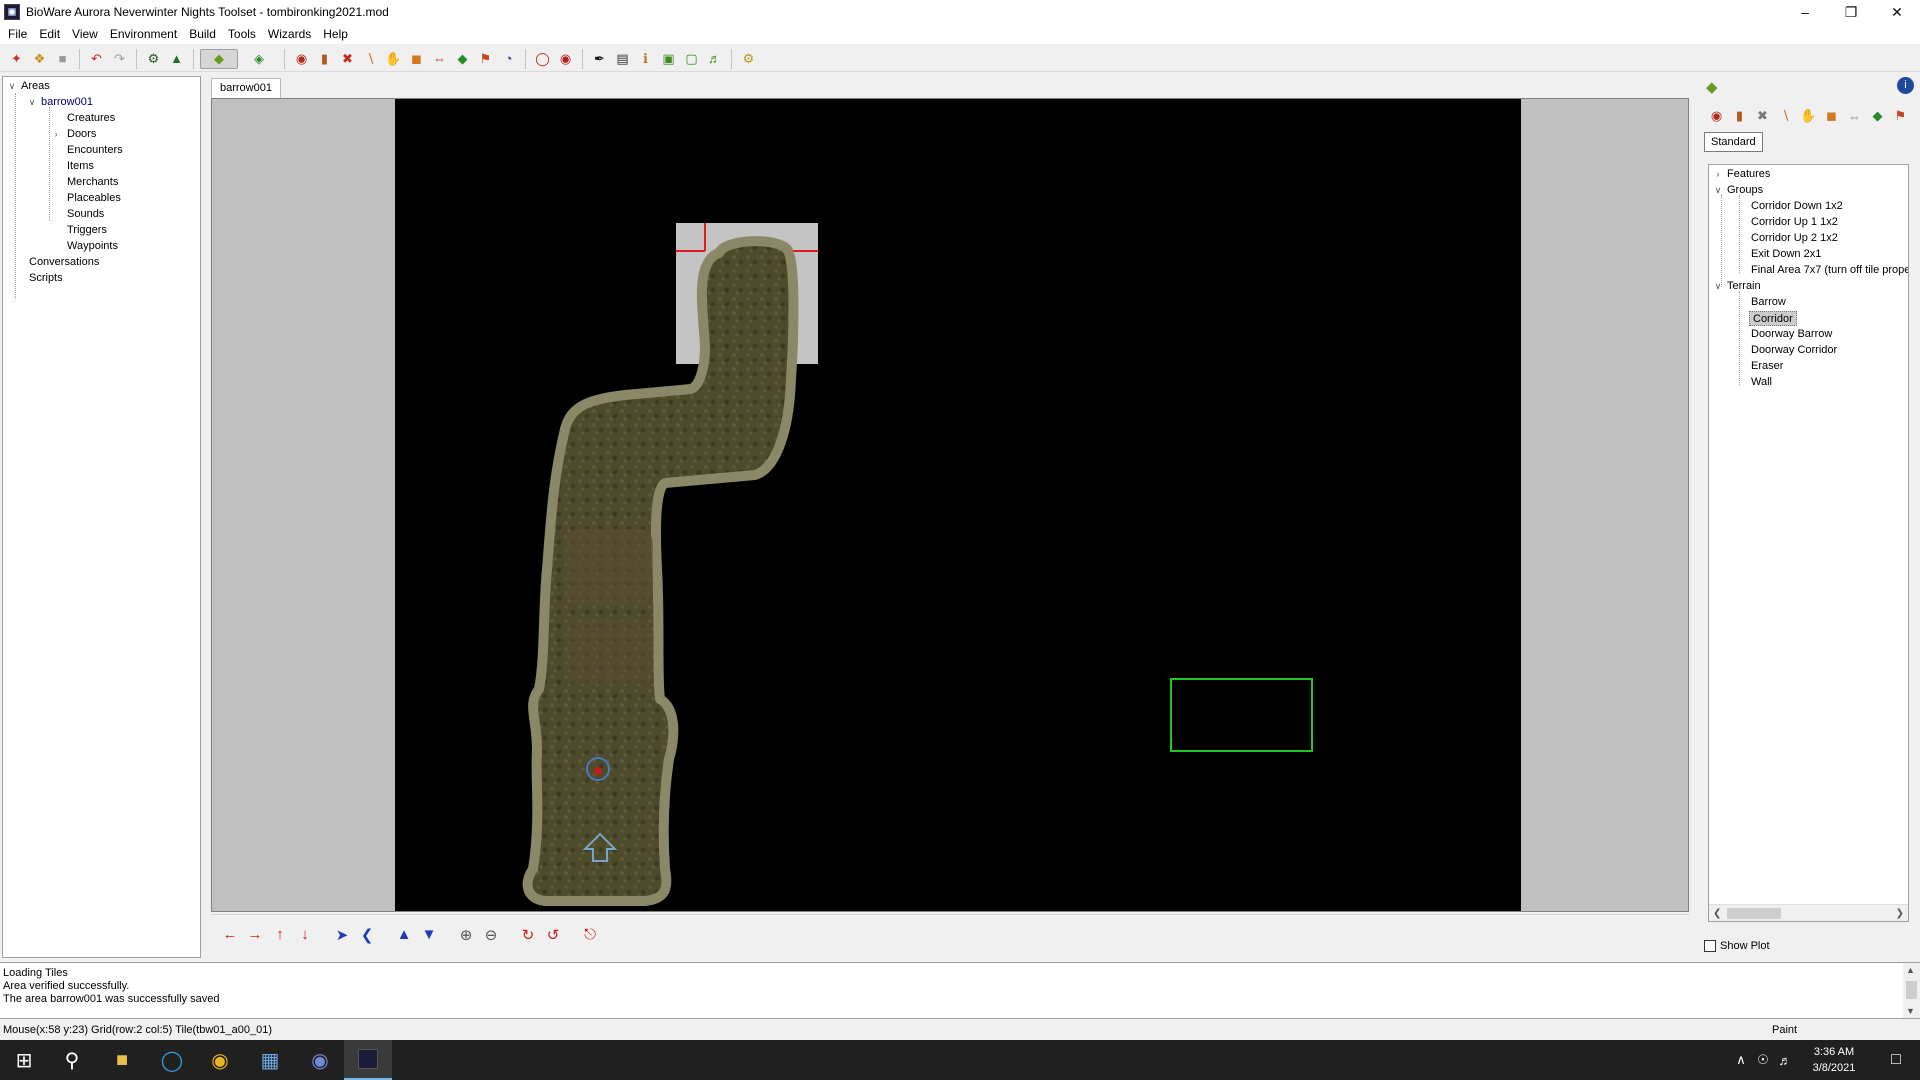 The width and height of the screenshot is (1920, 1080). I want to click on item-palette-icon: ∖, so click(1785, 116).